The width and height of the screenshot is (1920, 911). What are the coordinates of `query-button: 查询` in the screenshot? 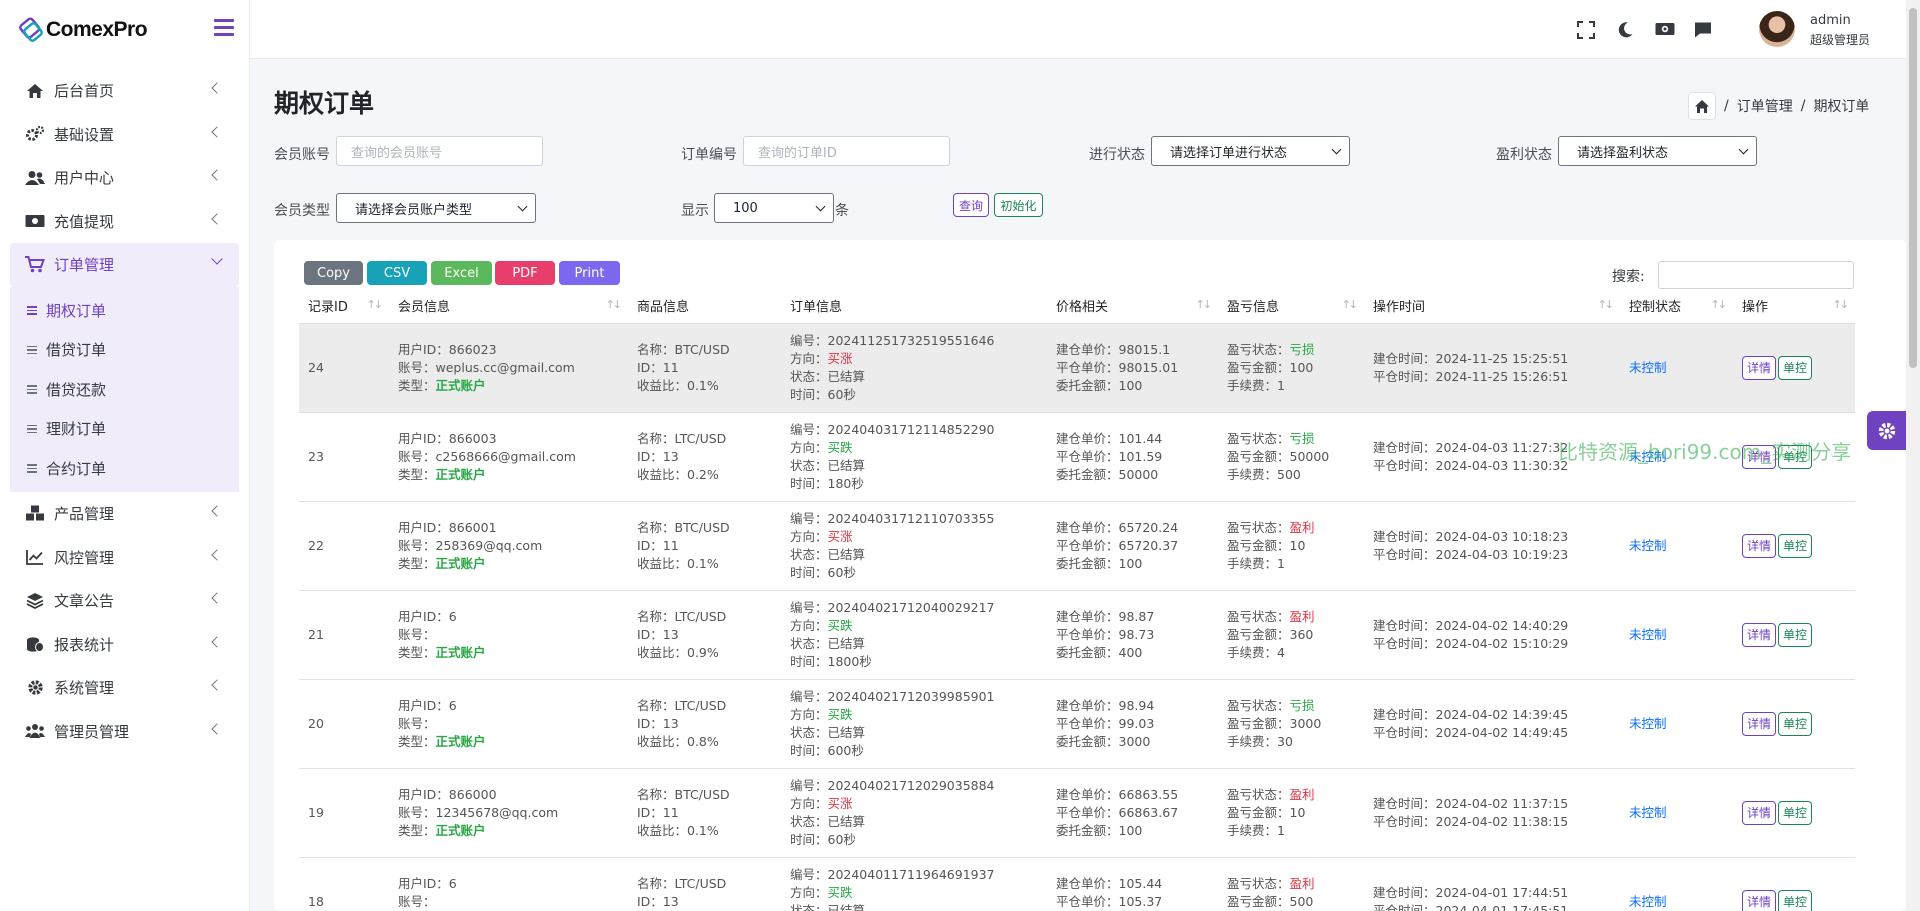 It's located at (971, 205).